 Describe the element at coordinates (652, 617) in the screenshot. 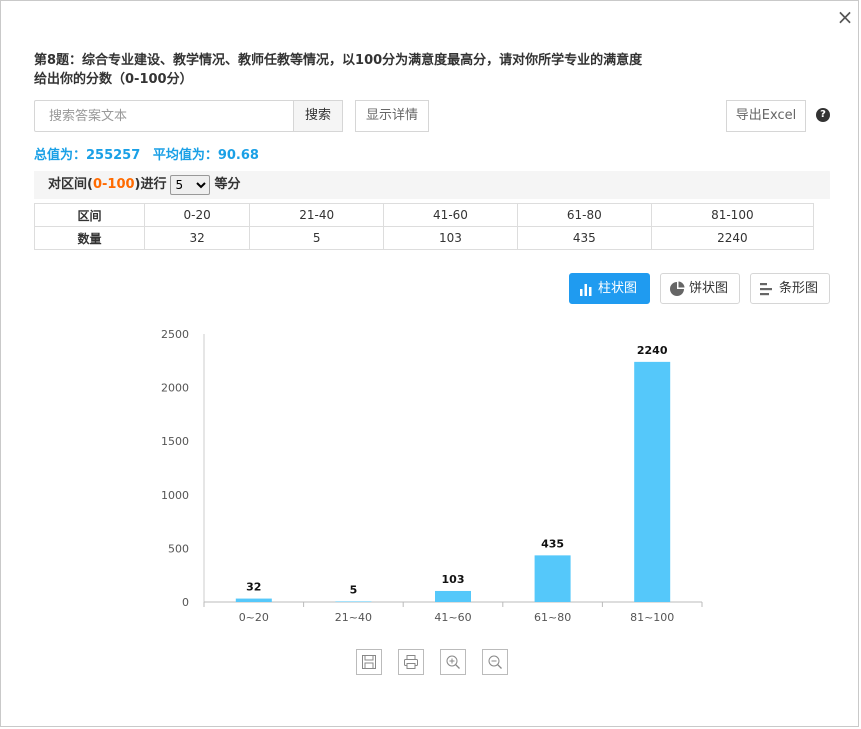

I see `x-tick-label: 81~100` at that location.